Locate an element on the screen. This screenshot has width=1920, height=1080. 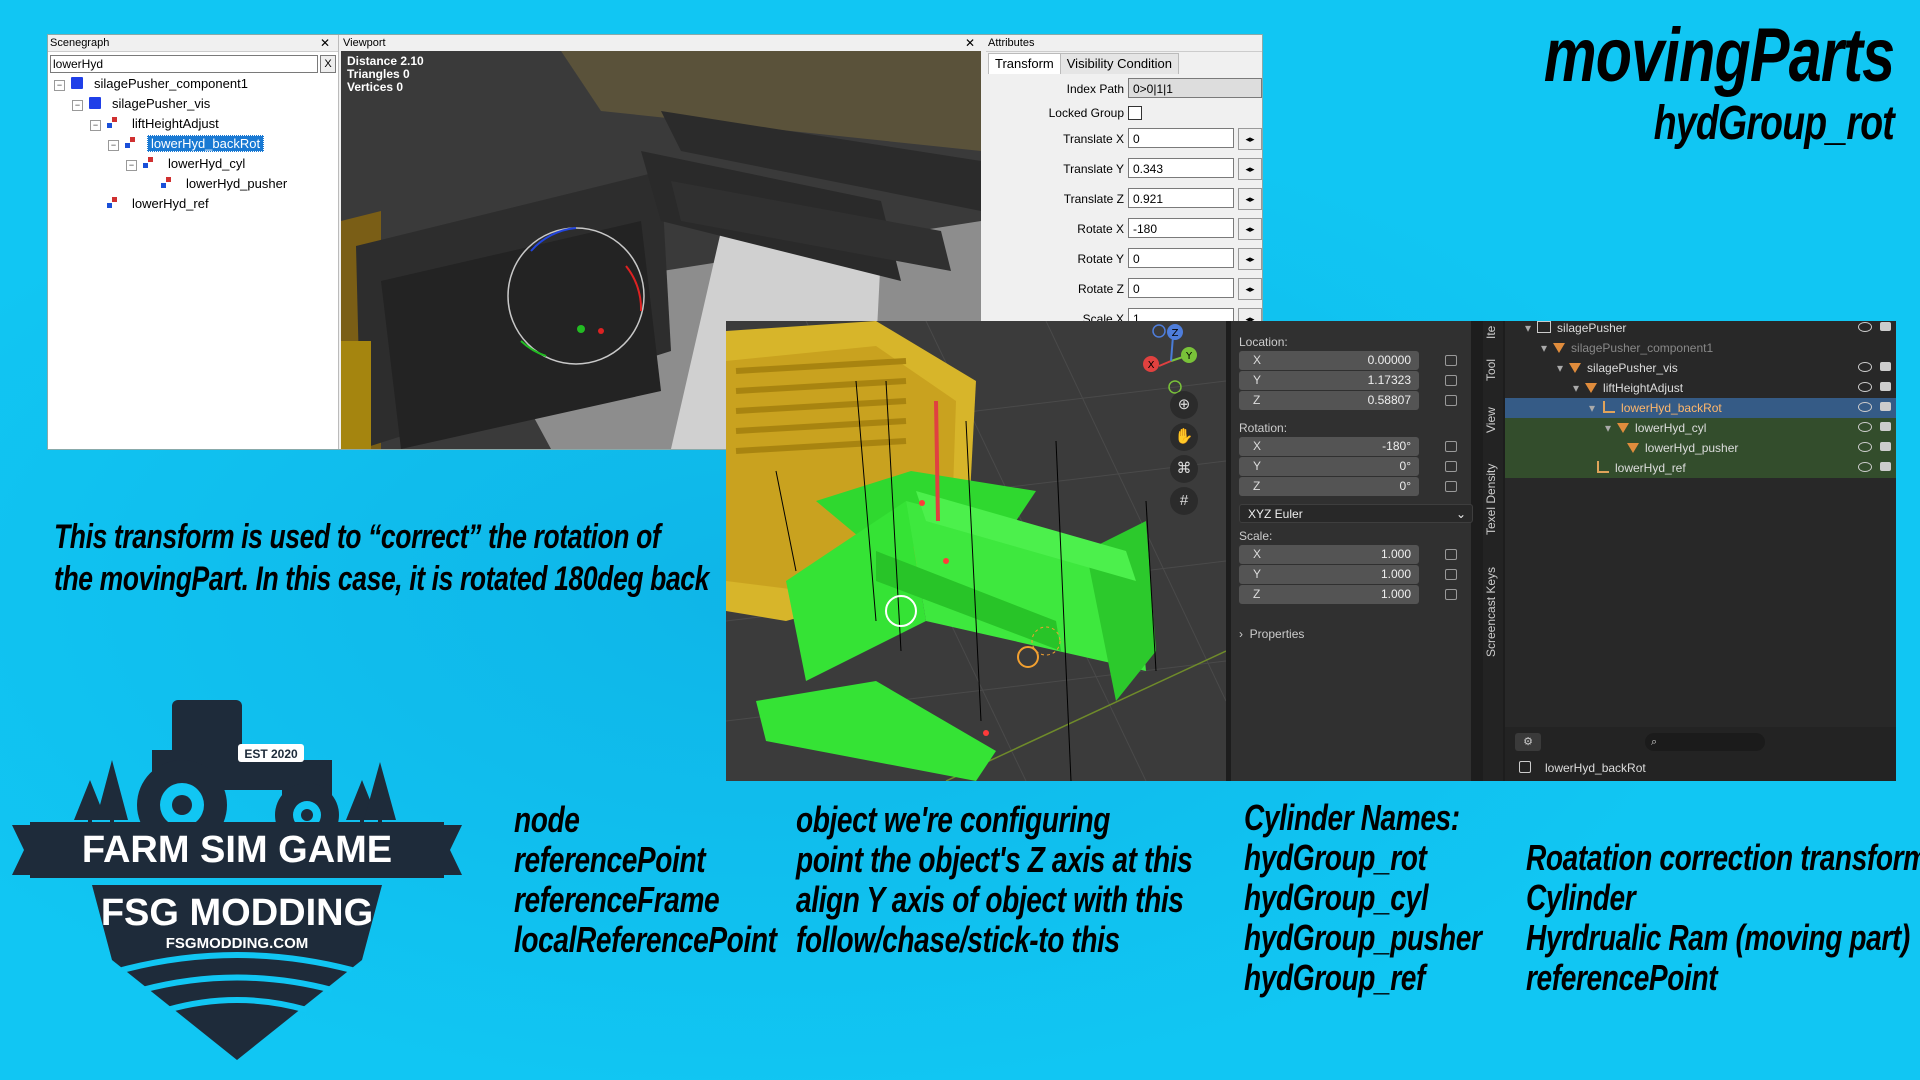
rotation-y-field: Y 0° is located at coordinates (1329, 466).